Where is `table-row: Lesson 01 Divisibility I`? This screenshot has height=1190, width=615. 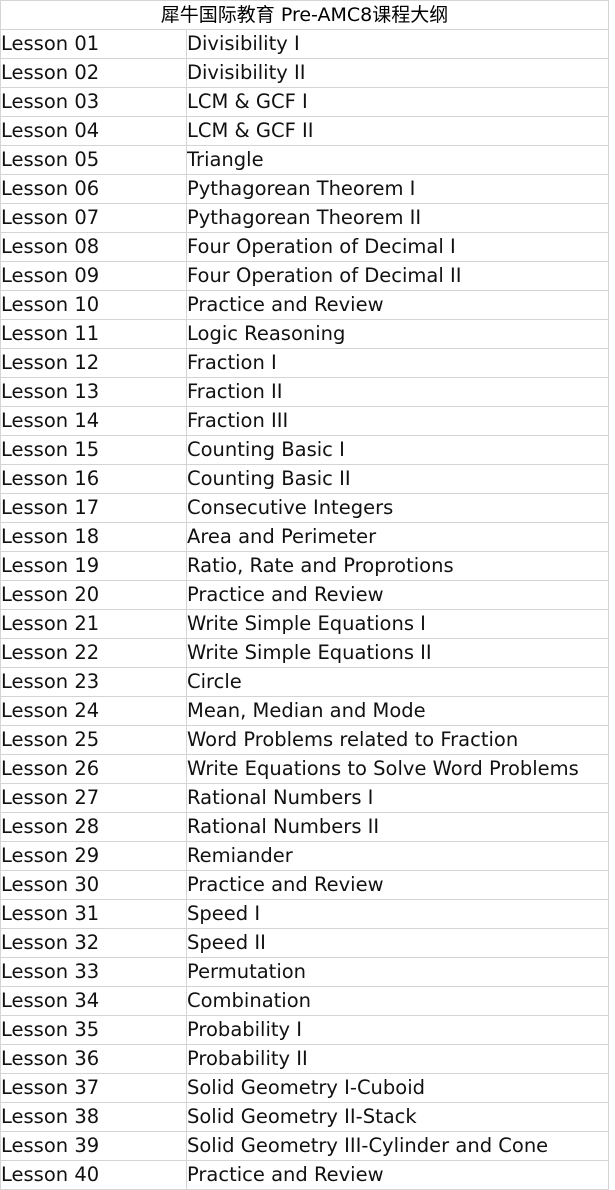
table-row: Lesson 01 Divisibility I is located at coordinates (304, 44).